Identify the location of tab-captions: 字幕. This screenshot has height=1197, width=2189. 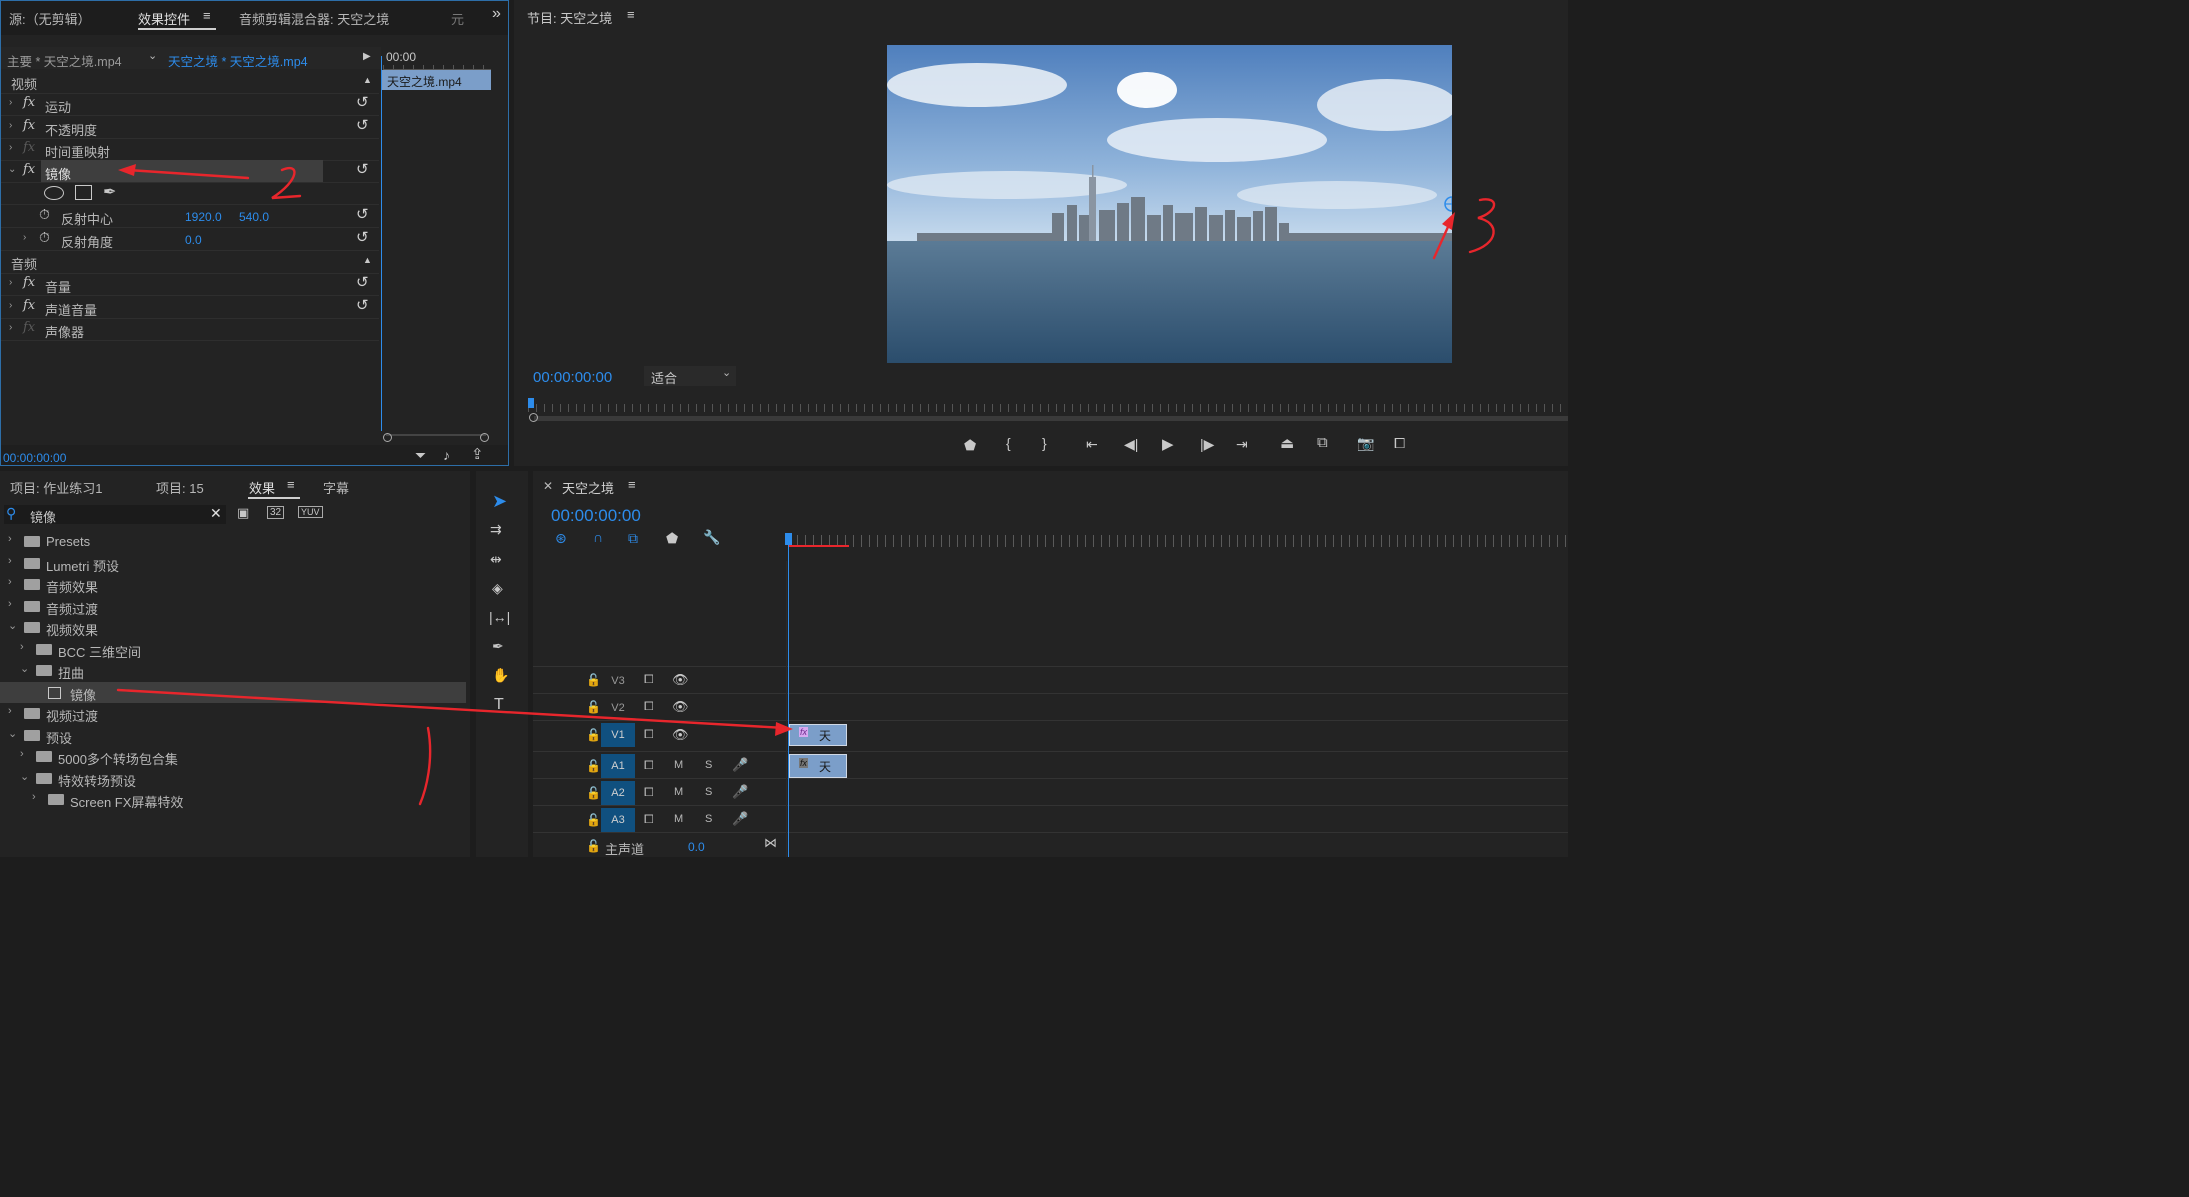
(336, 487).